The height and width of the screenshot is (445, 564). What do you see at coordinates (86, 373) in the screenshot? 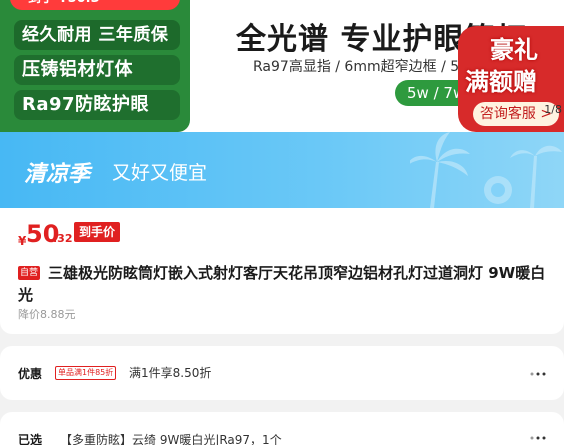
I see `discount-tag: 单品满1件85折` at bounding box center [86, 373].